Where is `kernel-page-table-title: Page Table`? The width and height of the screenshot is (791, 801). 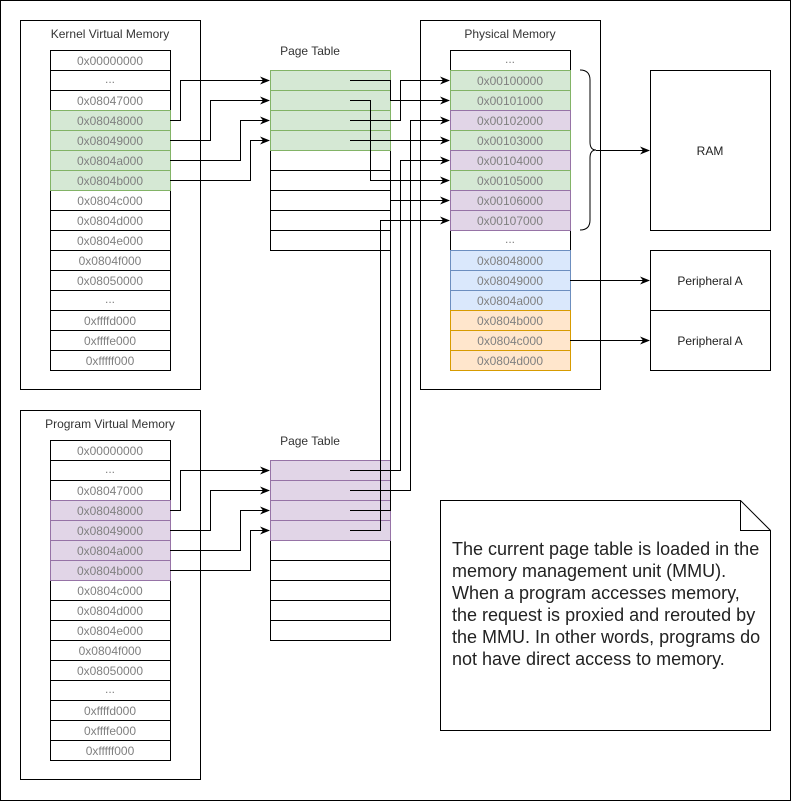
kernel-page-table-title: Page Table is located at coordinates (310, 51).